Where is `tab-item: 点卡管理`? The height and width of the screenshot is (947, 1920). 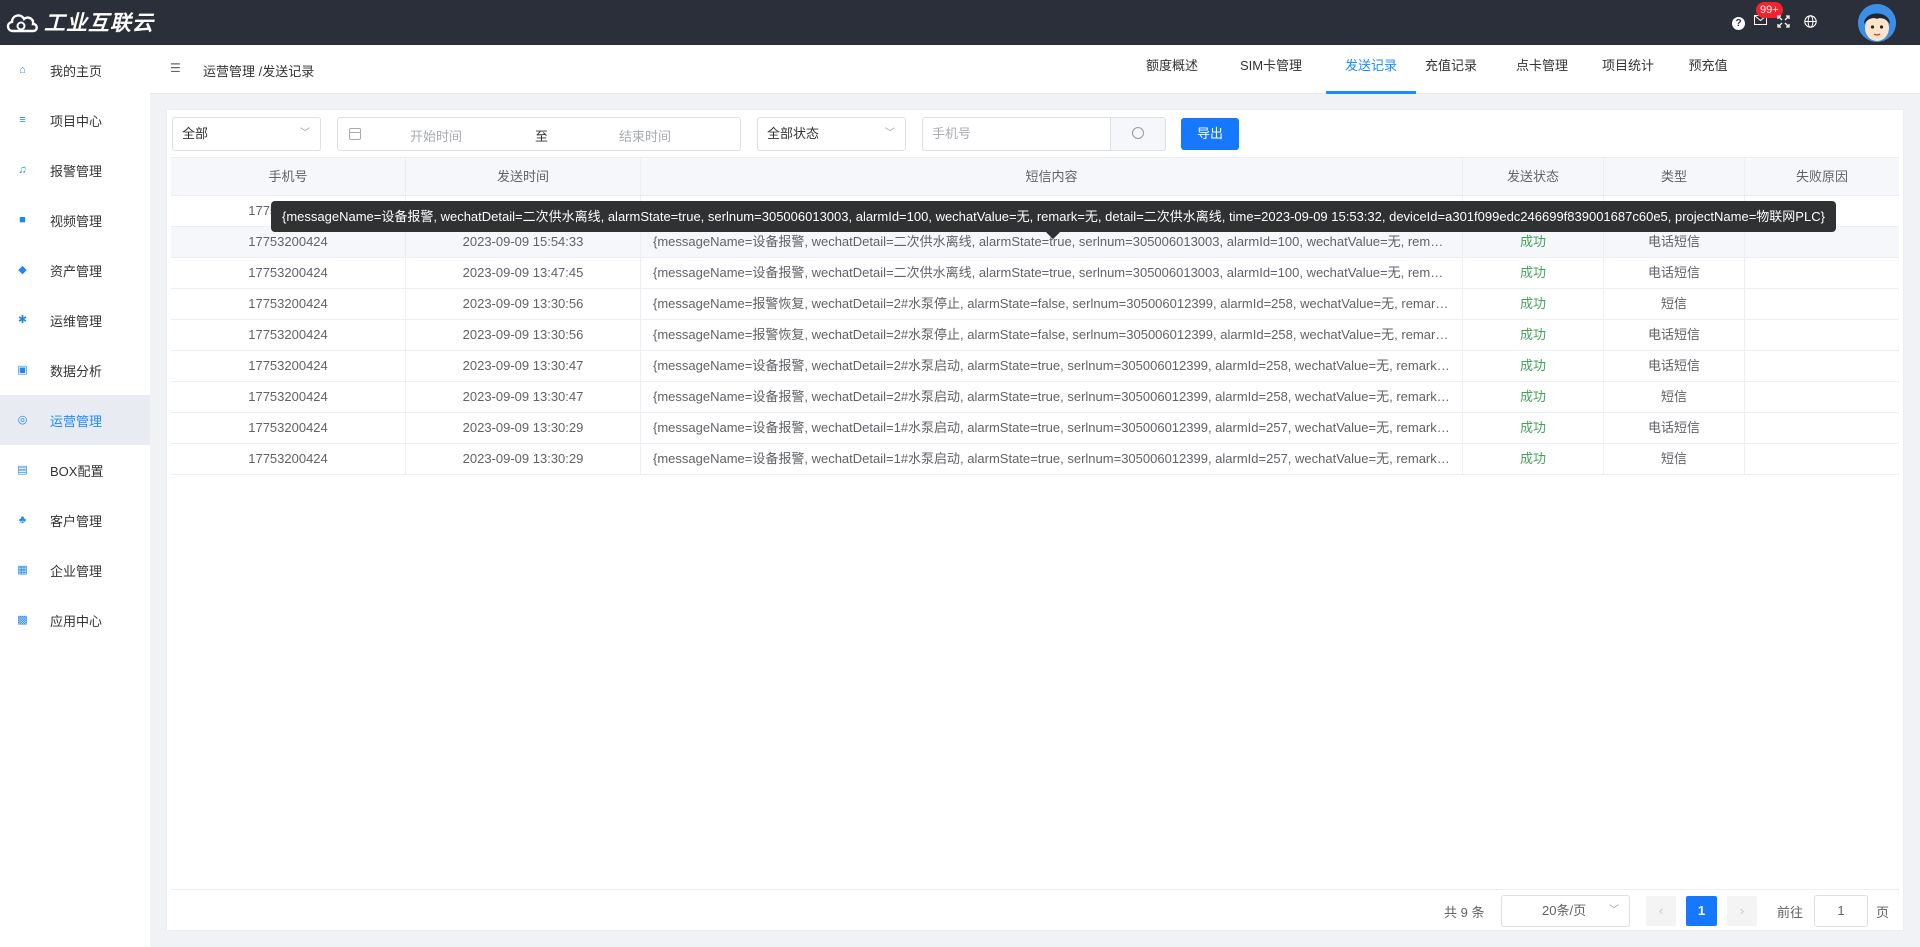
tab-item: 点卡管理 is located at coordinates (1542, 69).